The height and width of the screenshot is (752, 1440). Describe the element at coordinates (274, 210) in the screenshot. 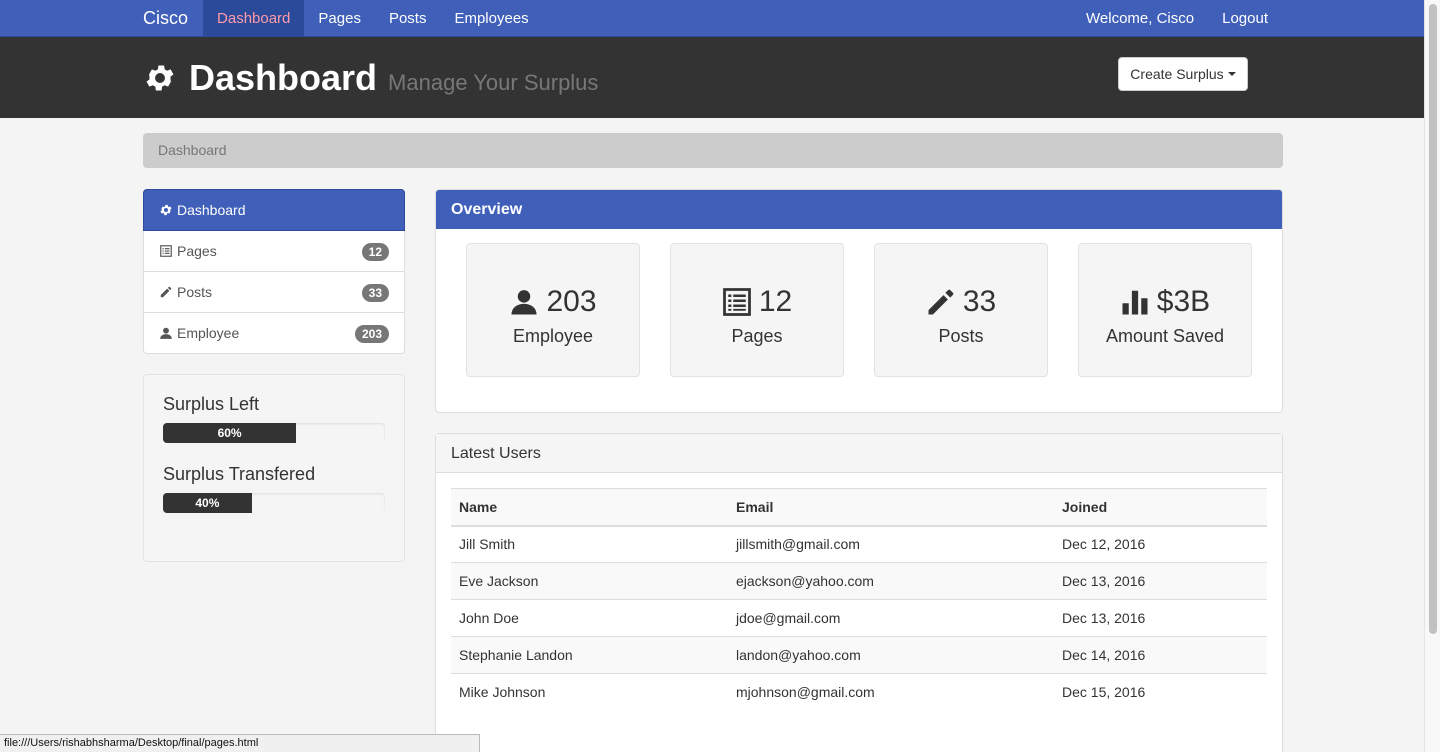

I see `sidebar-item-dashboard: Dashboard` at that location.